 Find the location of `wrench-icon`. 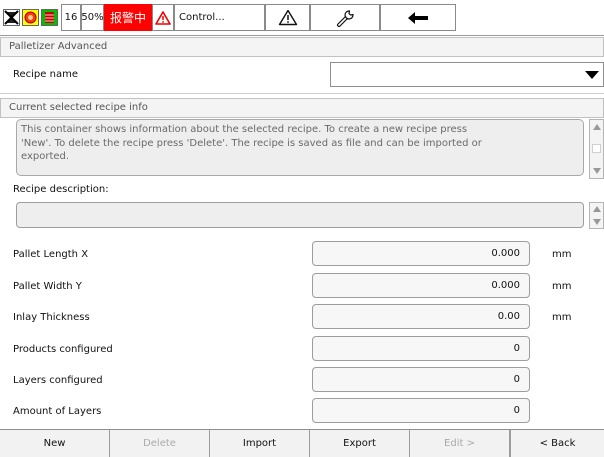

wrench-icon is located at coordinates (345, 18).